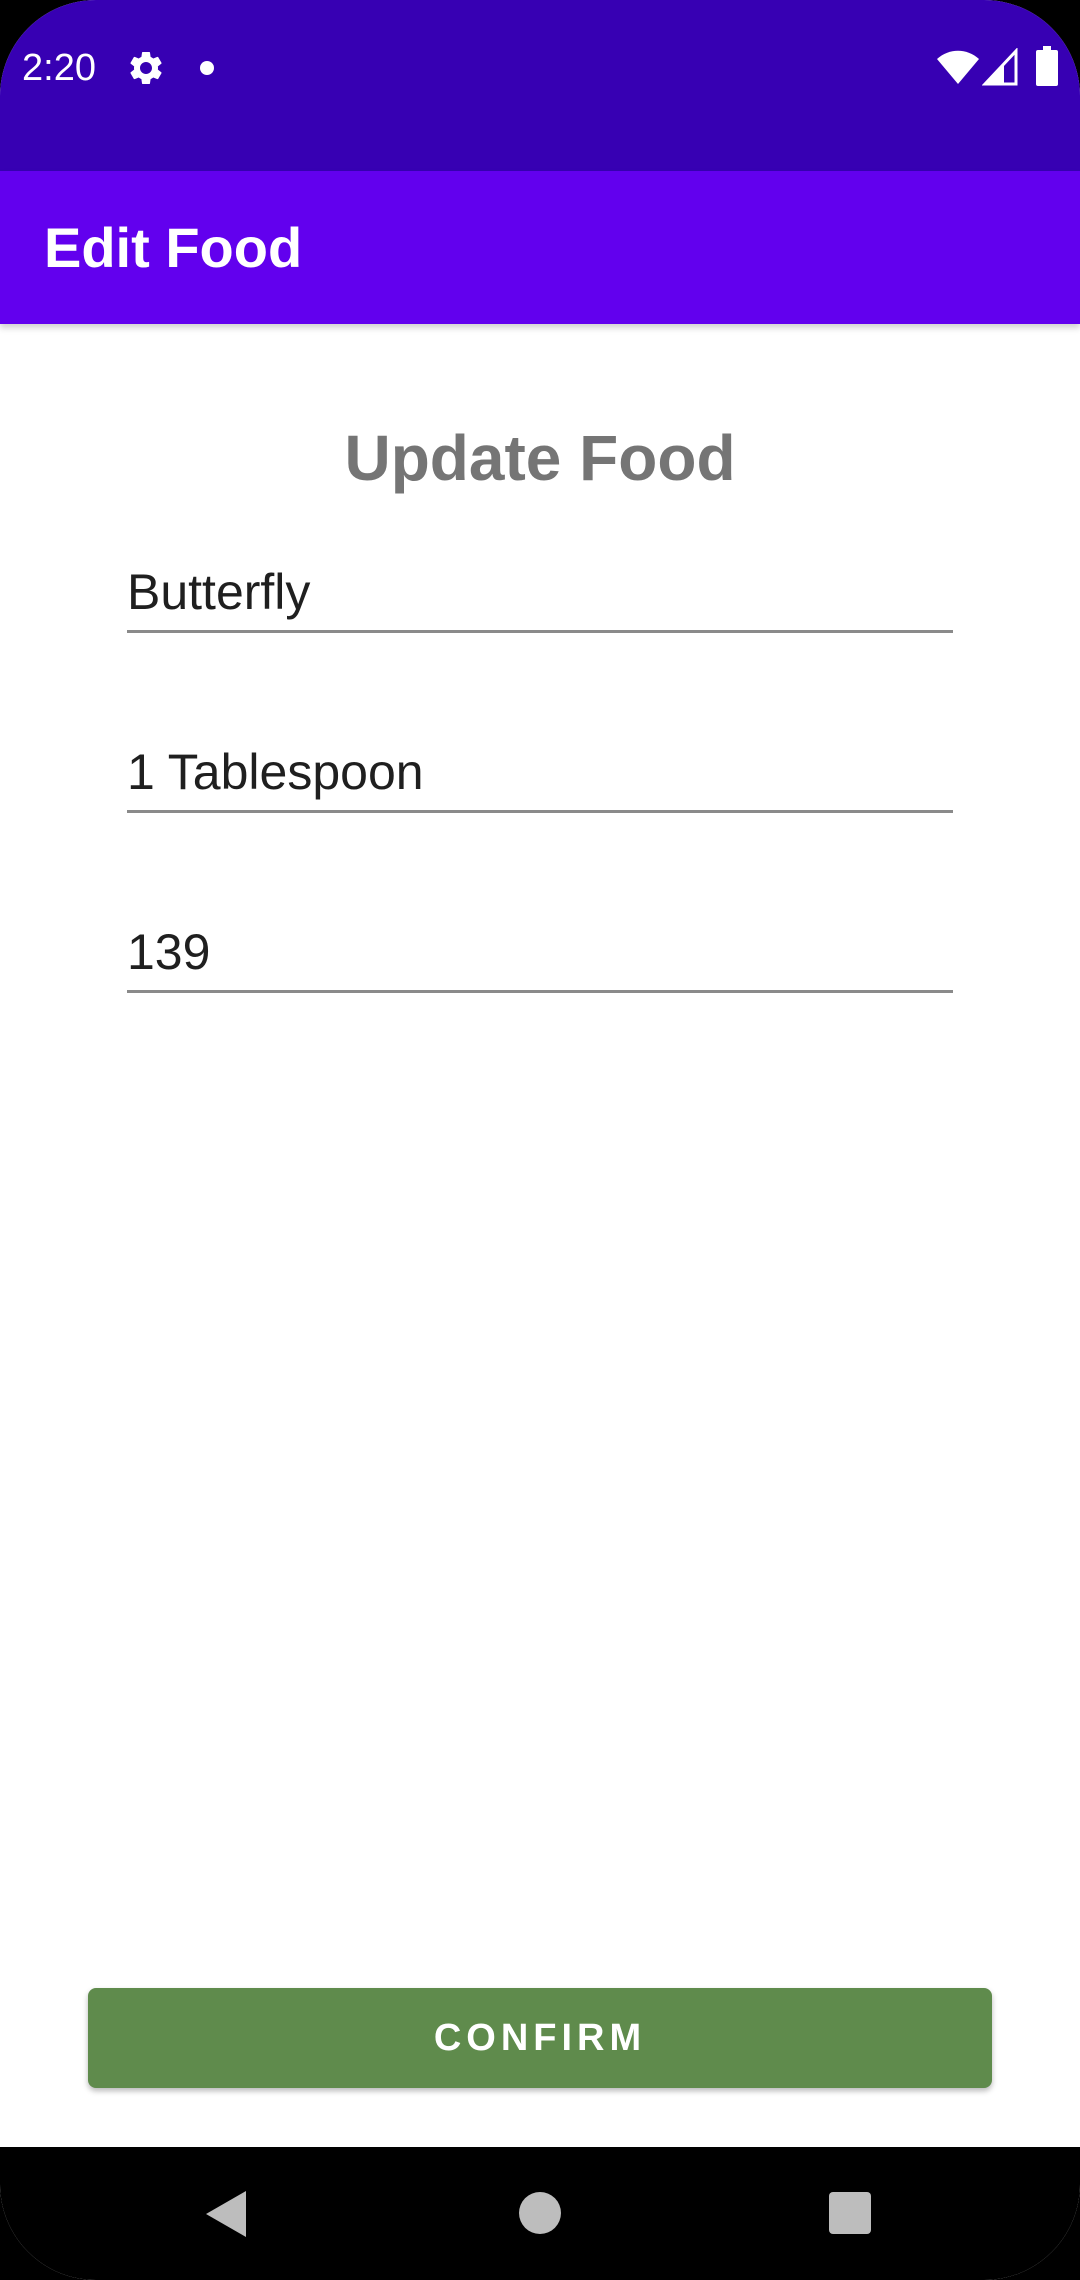  I want to click on portion-input, so click(540, 773).